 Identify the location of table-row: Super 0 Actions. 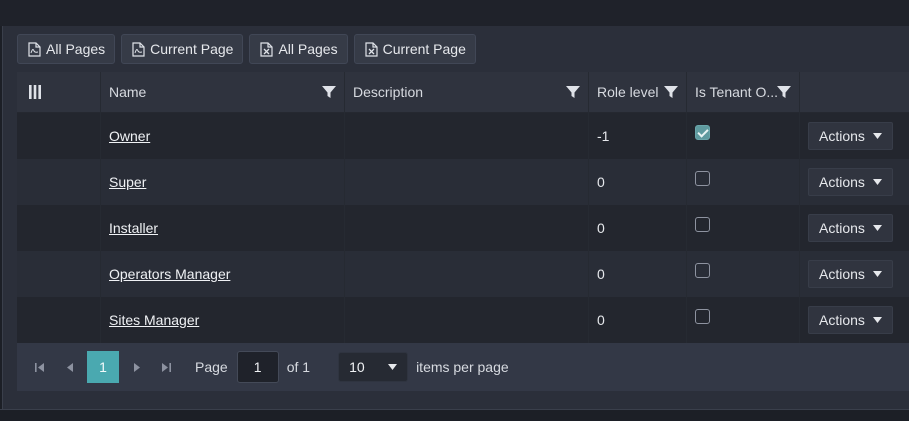
(463, 182).